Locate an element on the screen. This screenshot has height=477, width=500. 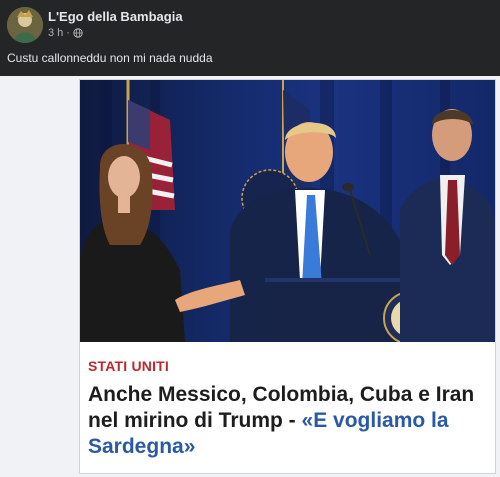
avatar-image is located at coordinates (25, 25).